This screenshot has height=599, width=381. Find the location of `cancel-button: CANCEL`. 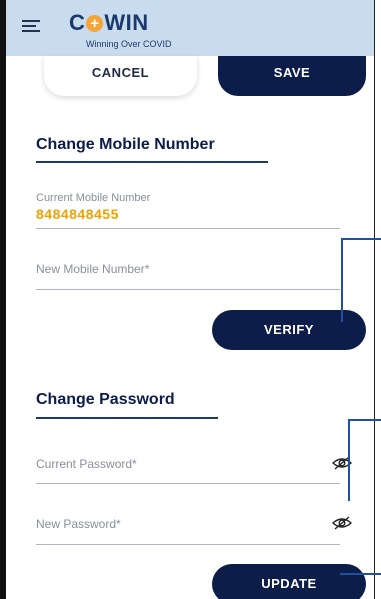

cancel-button: CANCEL is located at coordinates (120, 76).